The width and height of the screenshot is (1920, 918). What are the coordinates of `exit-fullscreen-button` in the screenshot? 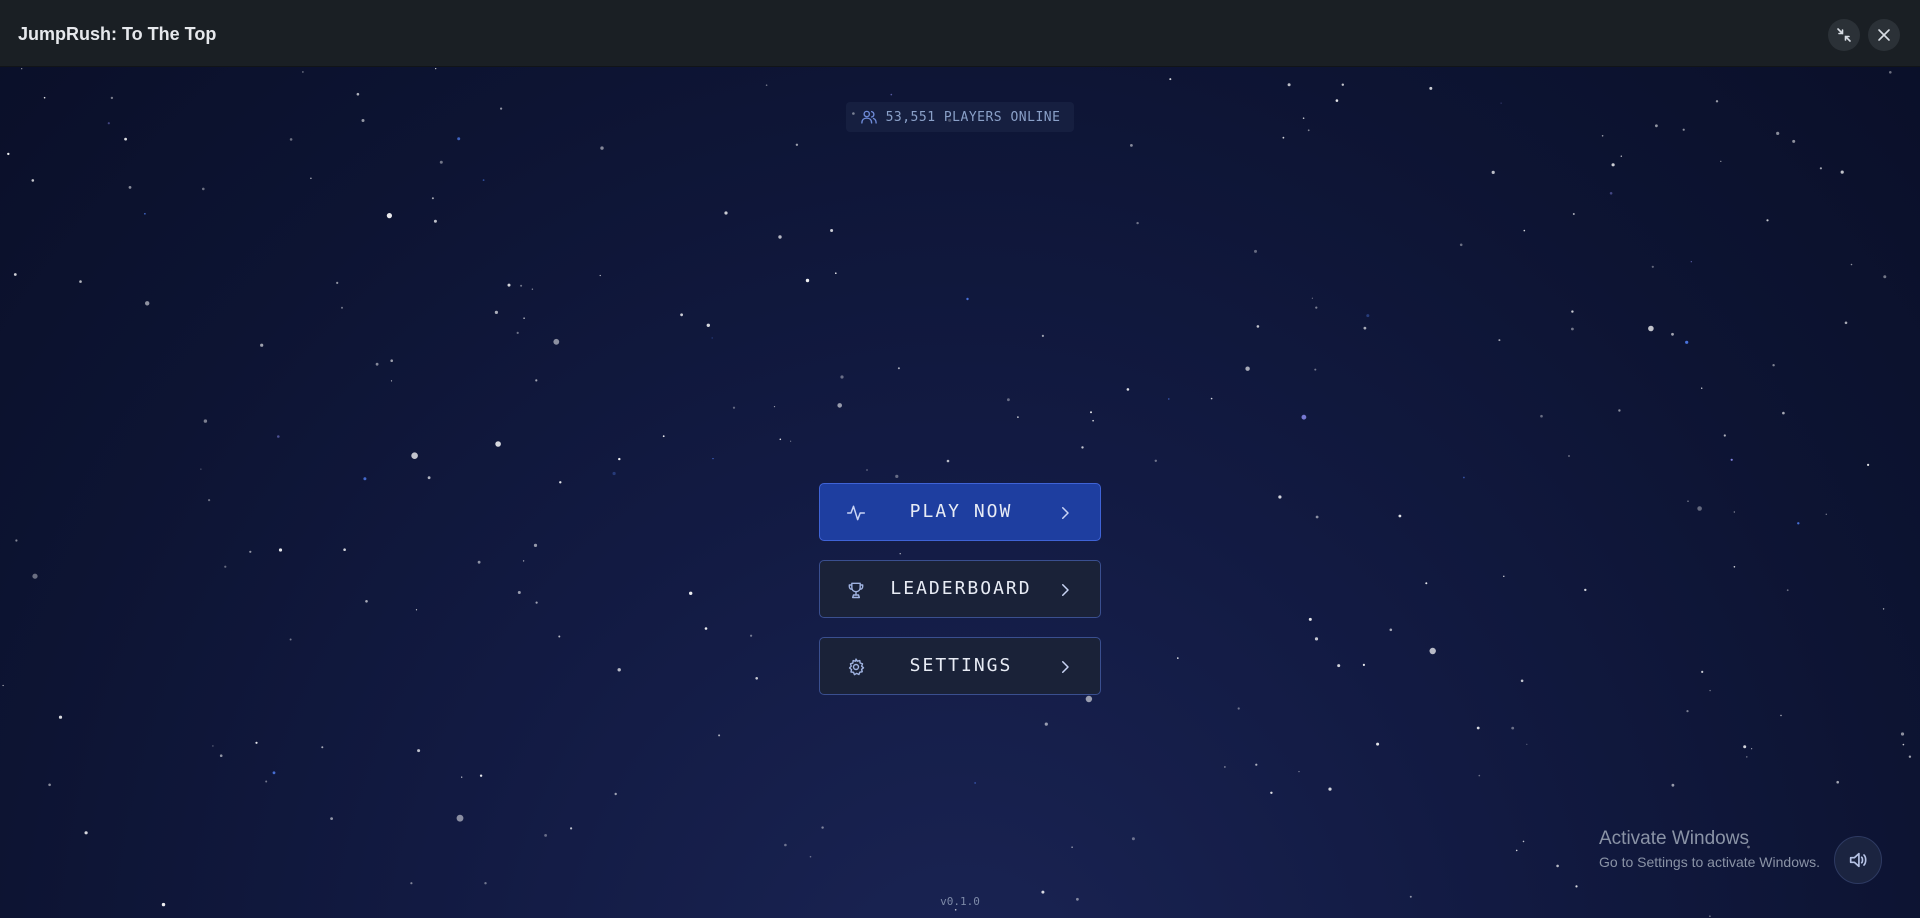 It's located at (1844, 35).